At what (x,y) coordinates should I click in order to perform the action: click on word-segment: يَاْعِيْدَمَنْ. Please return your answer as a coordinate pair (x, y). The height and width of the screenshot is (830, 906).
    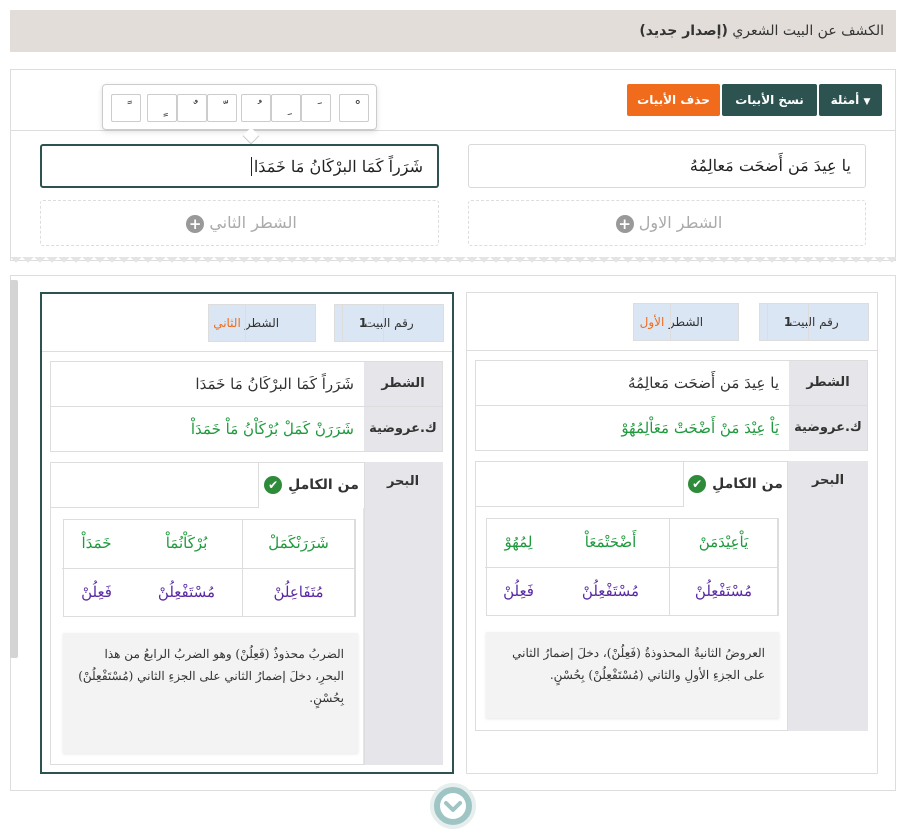
    Looking at the image, I should click on (724, 543).